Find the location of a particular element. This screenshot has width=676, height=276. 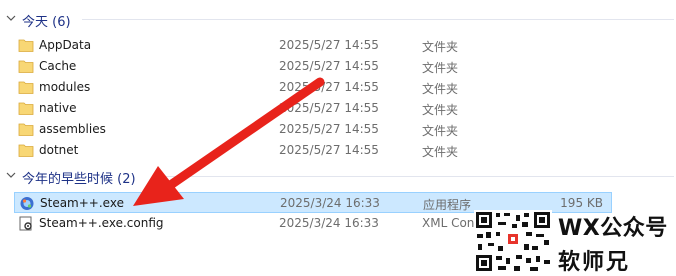

item-name: AppData is located at coordinates (65, 45).